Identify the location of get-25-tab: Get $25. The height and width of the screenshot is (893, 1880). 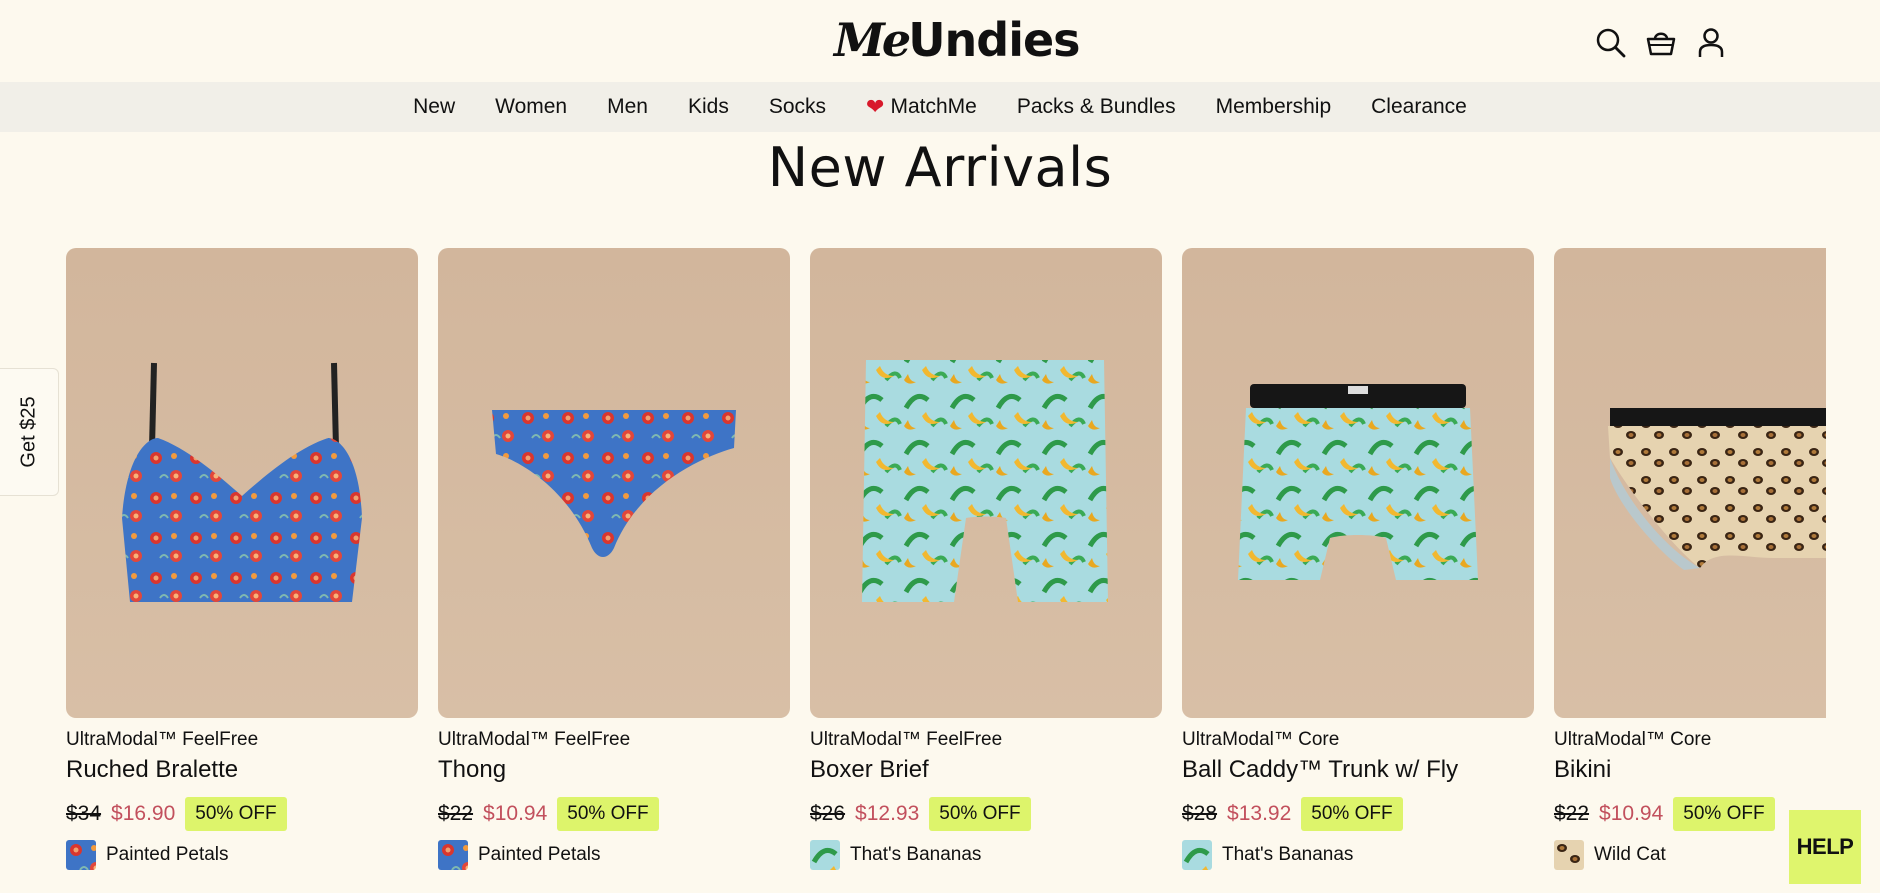
(29, 432).